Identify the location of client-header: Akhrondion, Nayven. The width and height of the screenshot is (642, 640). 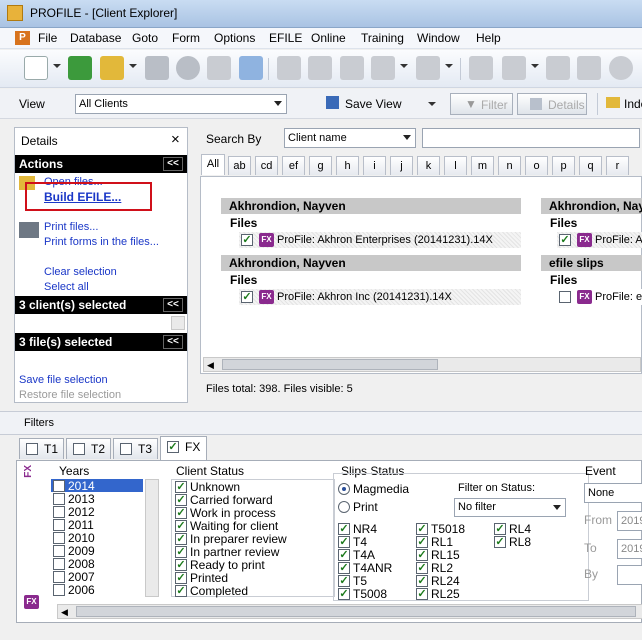
(371, 263).